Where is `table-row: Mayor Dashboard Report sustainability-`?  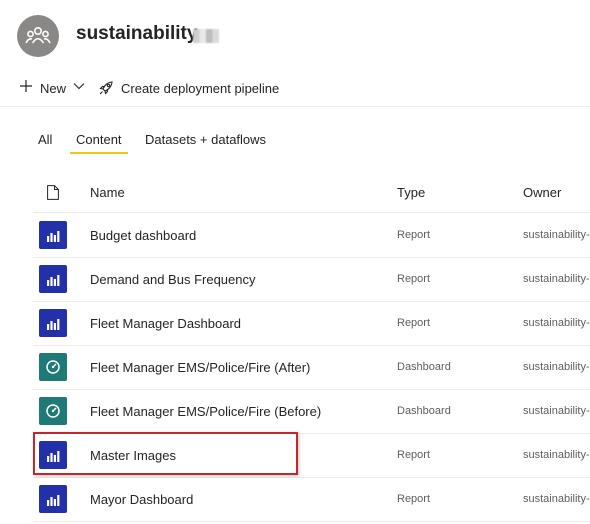 table-row: Mayor Dashboard Report sustainability- is located at coordinates (311, 499).